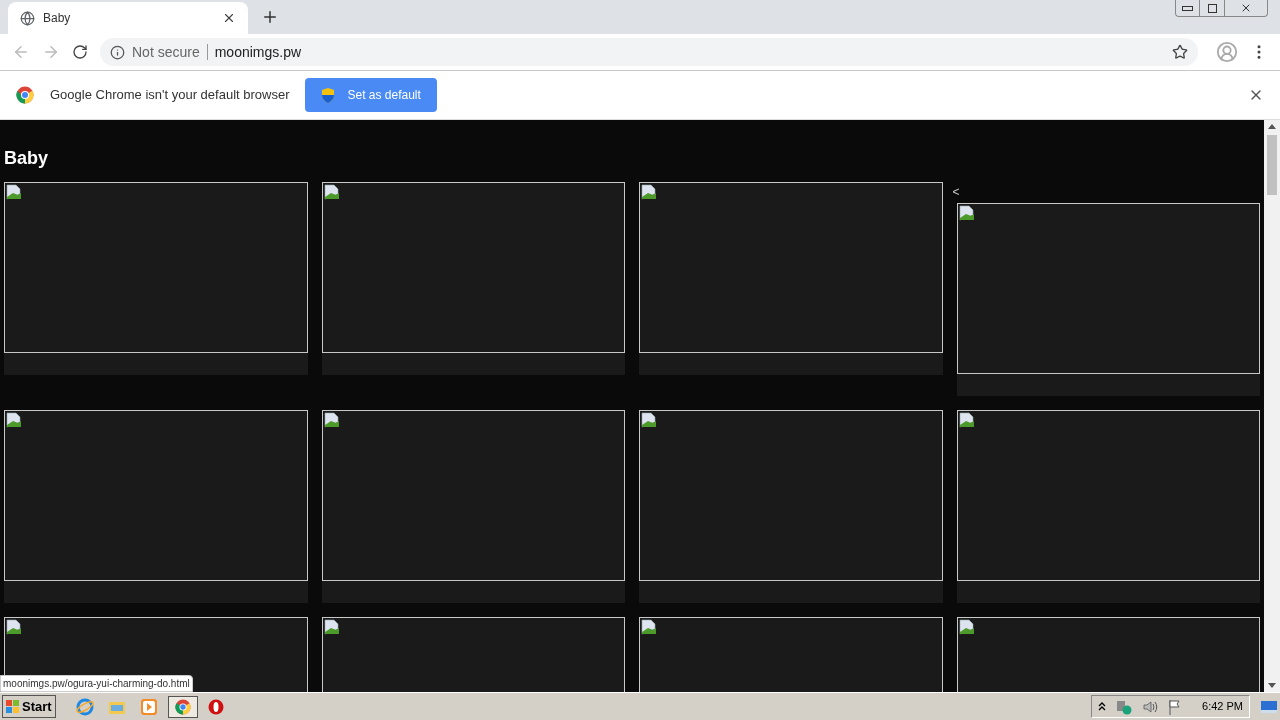 Image resolution: width=1280 pixels, height=720 pixels. What do you see at coordinates (182, 706) in the screenshot?
I see `chrome-taskbar-button` at bounding box center [182, 706].